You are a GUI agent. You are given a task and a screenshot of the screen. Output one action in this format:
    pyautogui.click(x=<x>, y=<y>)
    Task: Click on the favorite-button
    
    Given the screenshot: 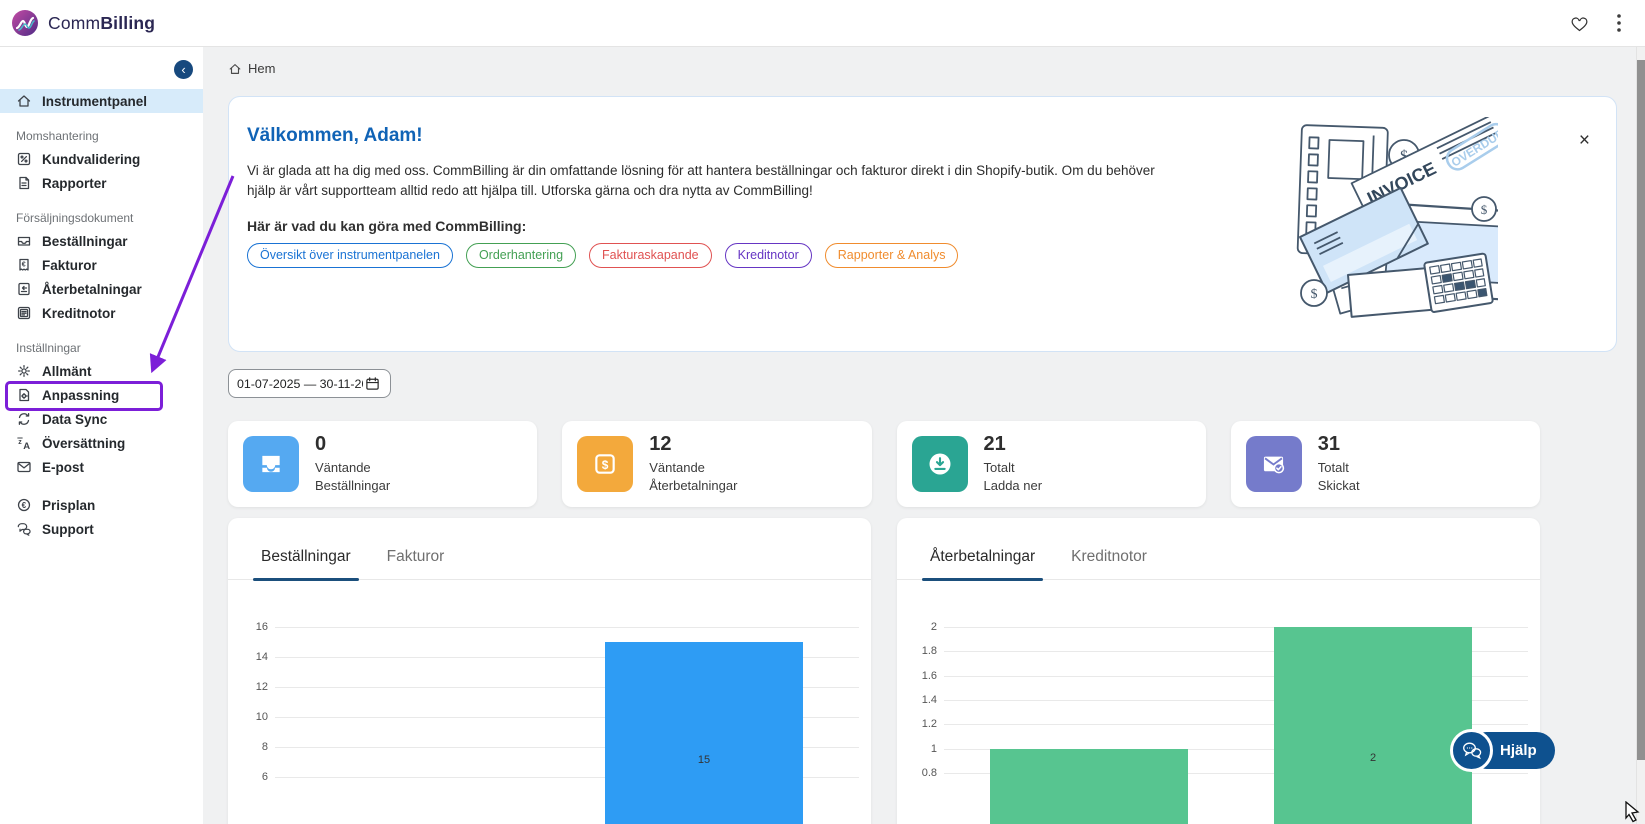 What is the action you would take?
    pyautogui.click(x=1579, y=23)
    